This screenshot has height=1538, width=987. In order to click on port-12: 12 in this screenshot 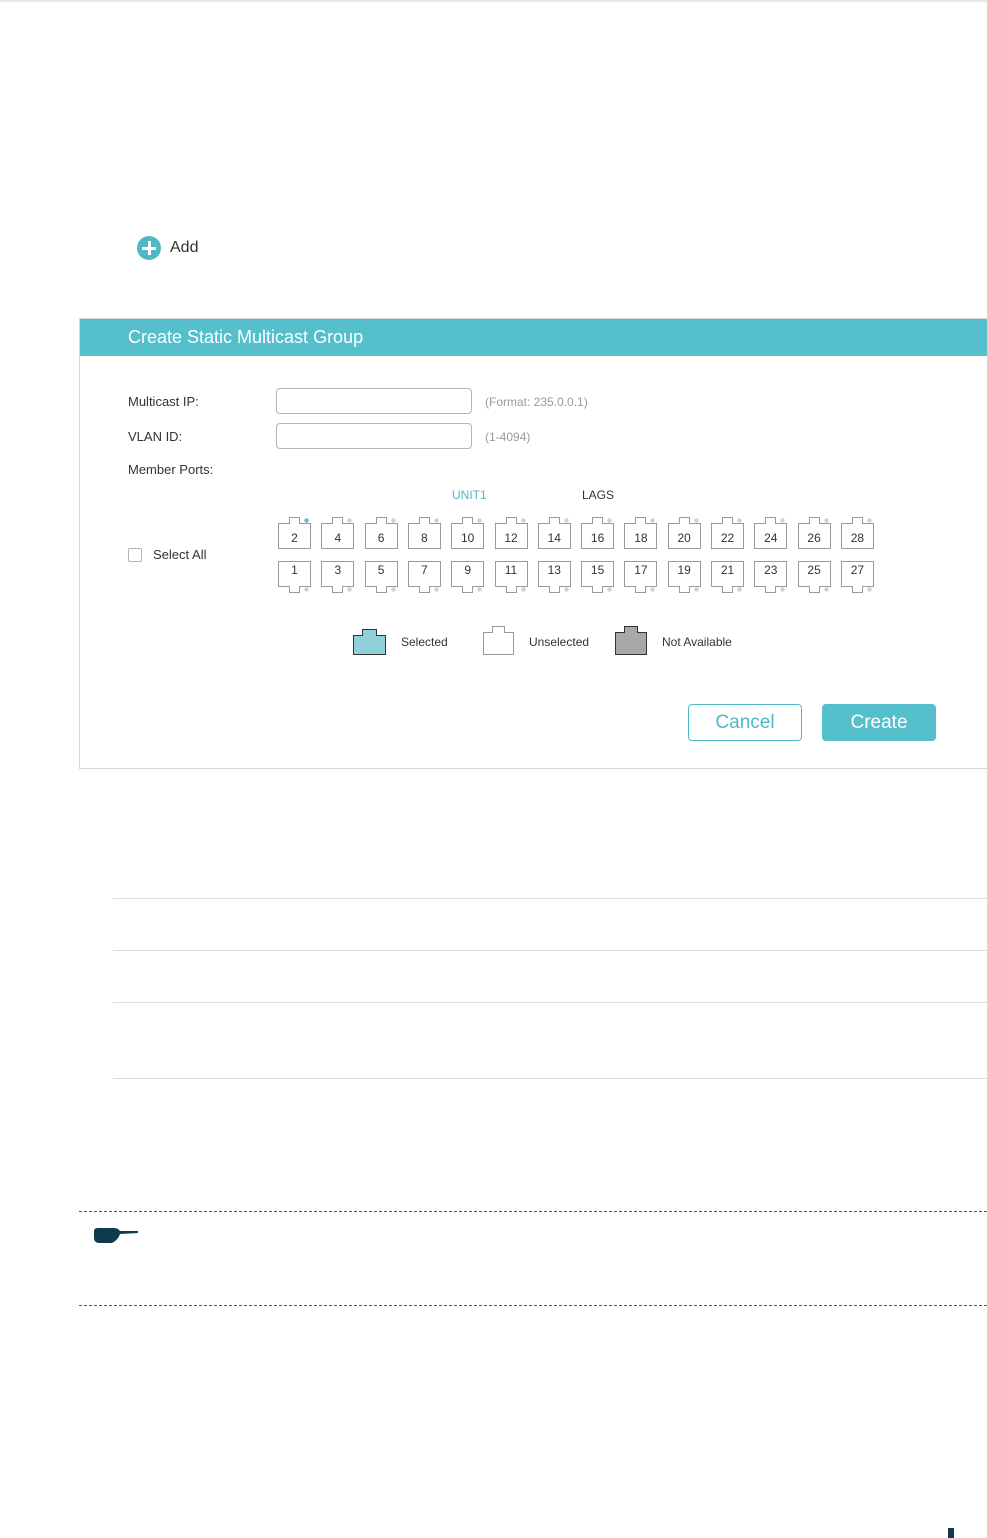, I will do `click(511, 533)`.